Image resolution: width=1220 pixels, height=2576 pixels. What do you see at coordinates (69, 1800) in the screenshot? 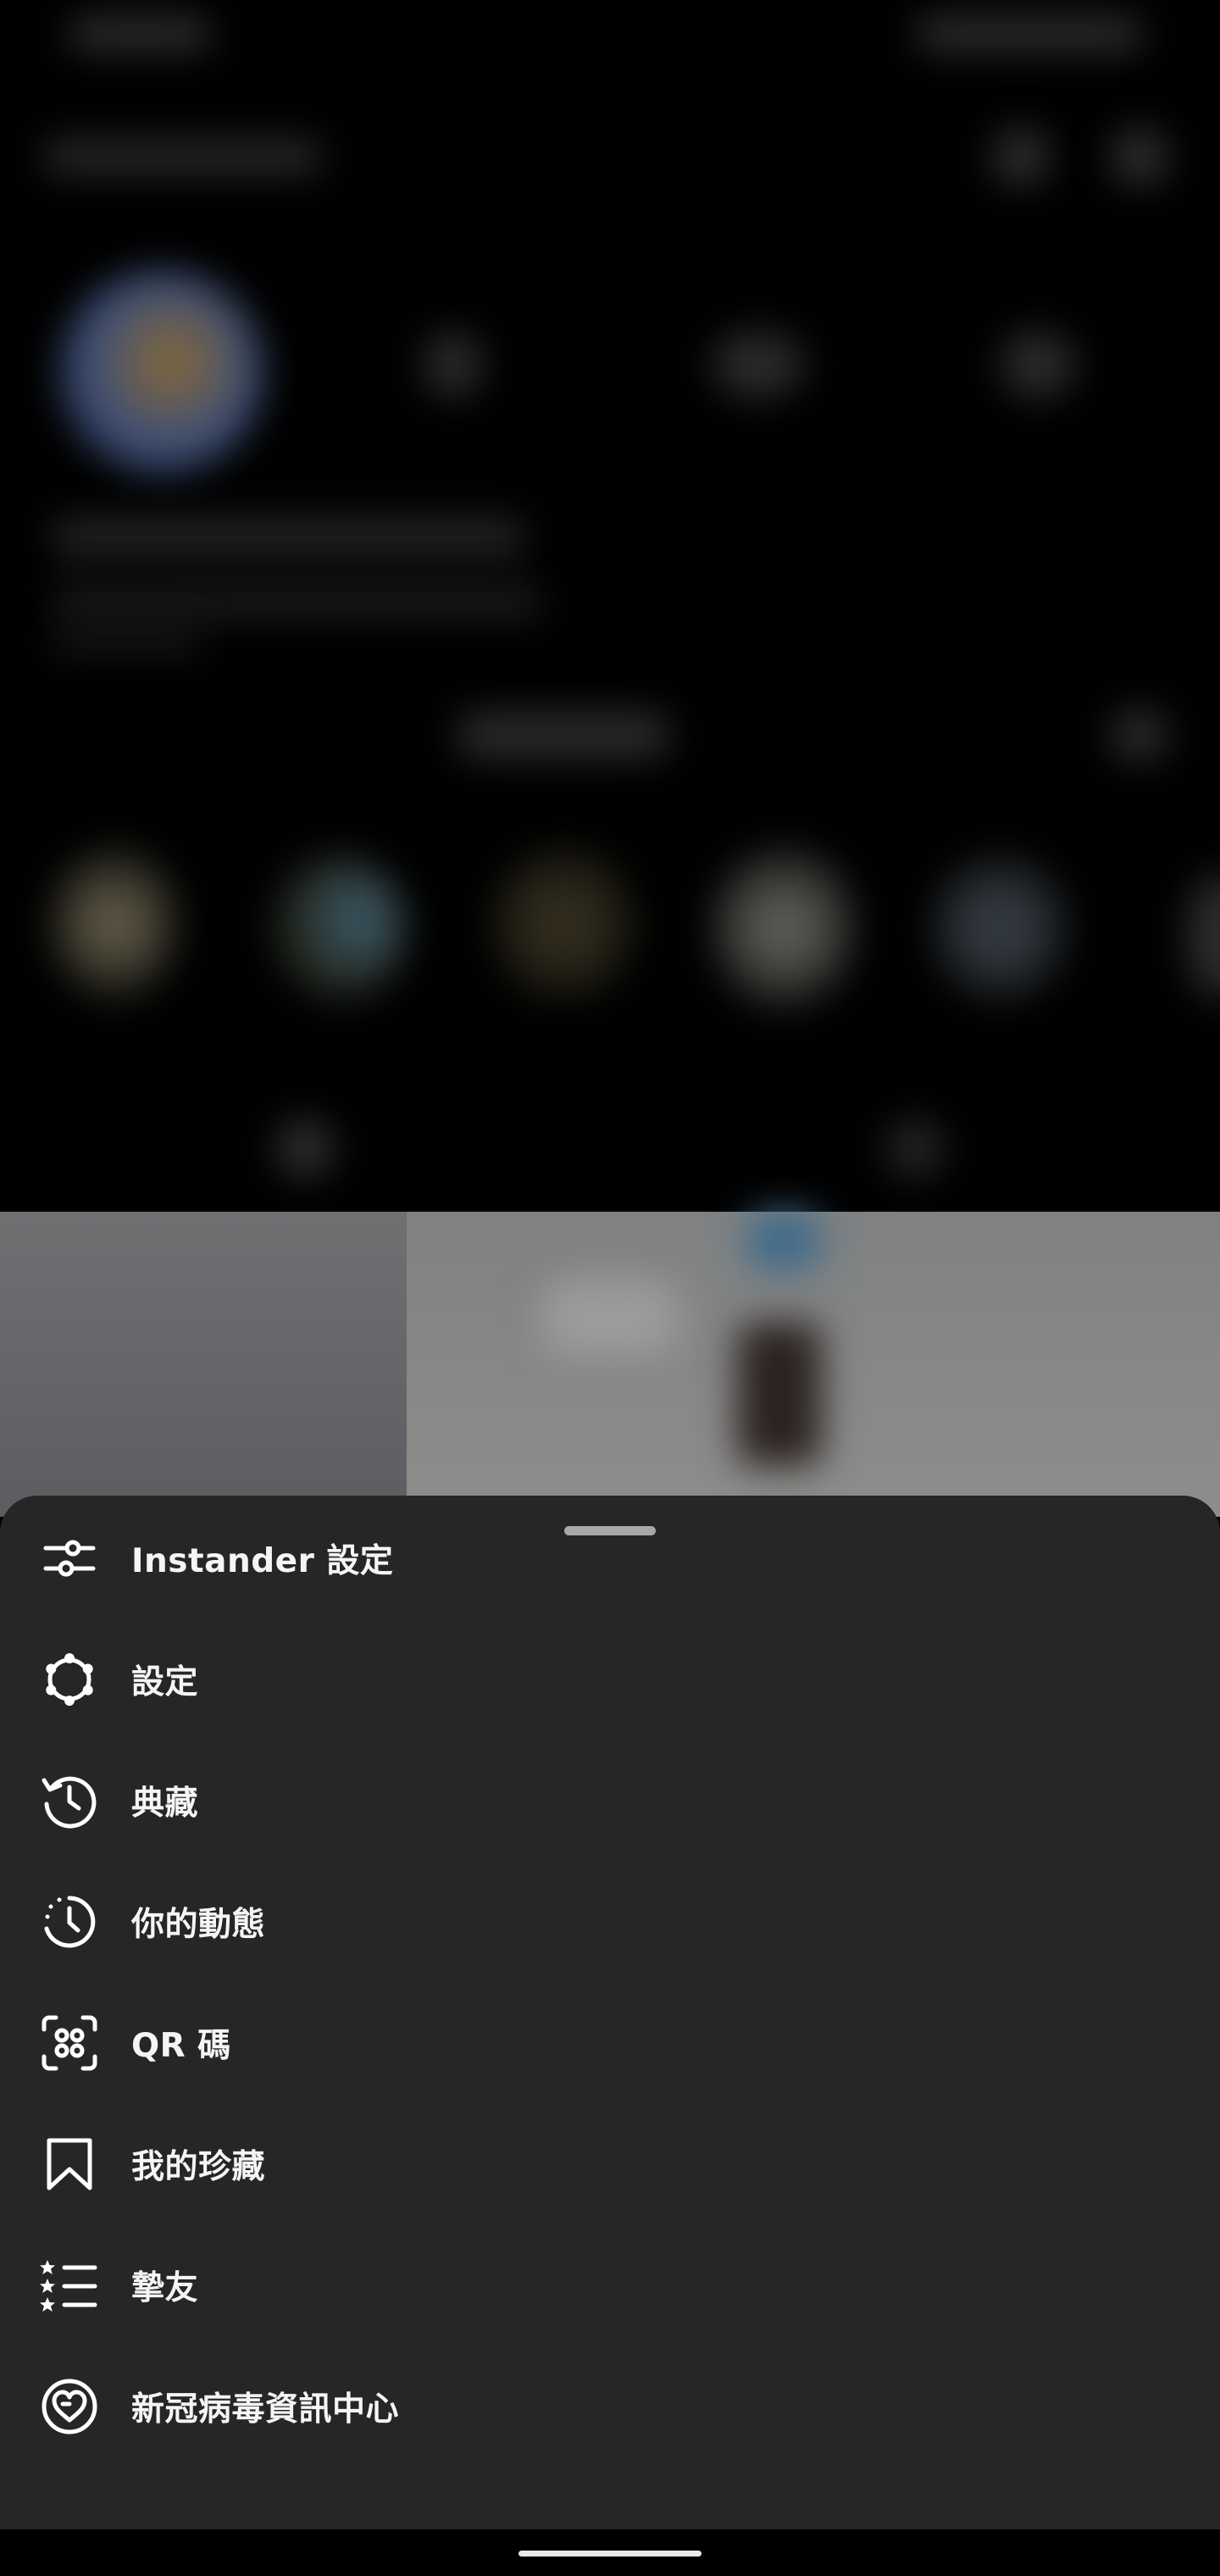
I see `archive-history-icon` at bounding box center [69, 1800].